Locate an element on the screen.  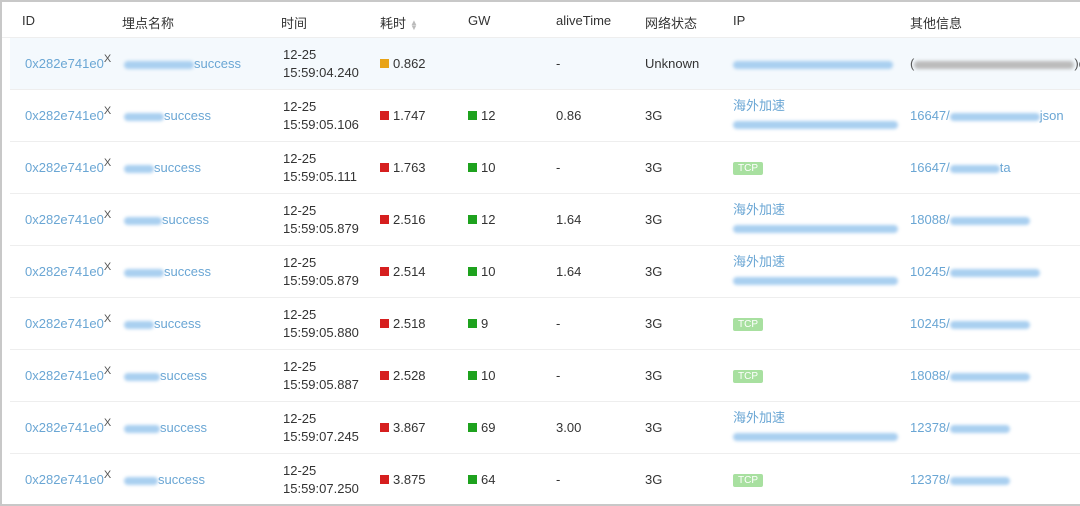
event-clock: 15:59:05.106 is located at coordinates (321, 124).